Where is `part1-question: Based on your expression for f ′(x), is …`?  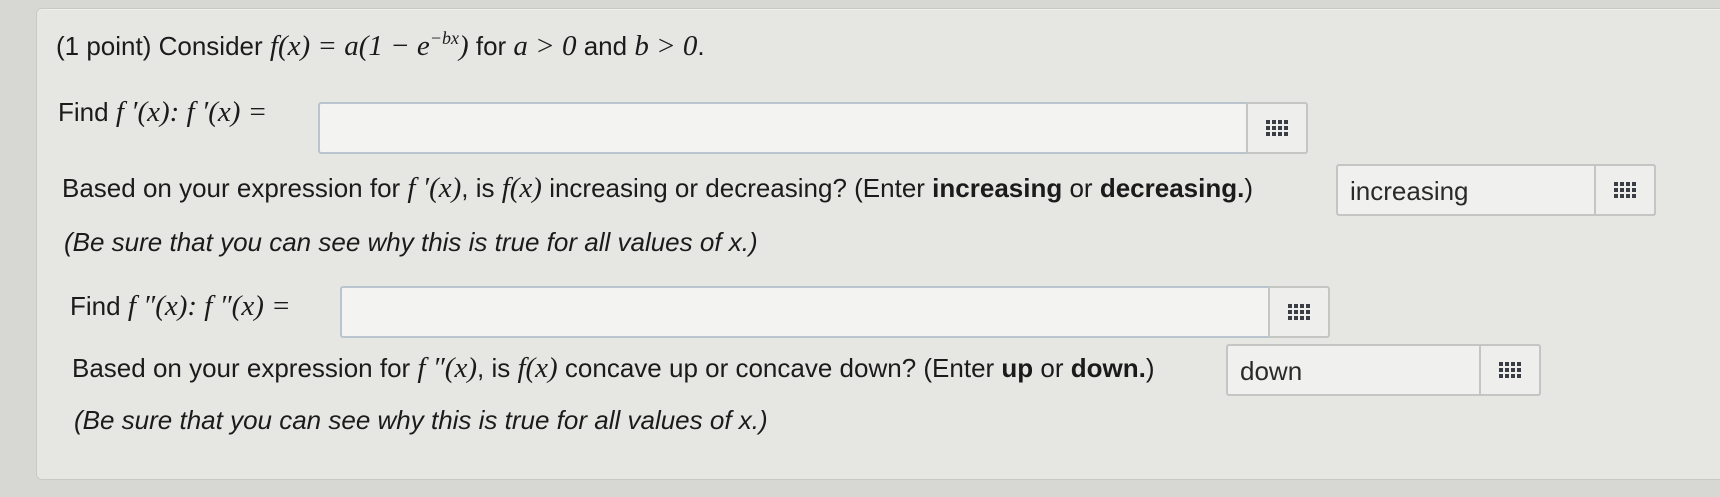
part1-question: Based on your expression for f ′(x), is … is located at coordinates (657, 188).